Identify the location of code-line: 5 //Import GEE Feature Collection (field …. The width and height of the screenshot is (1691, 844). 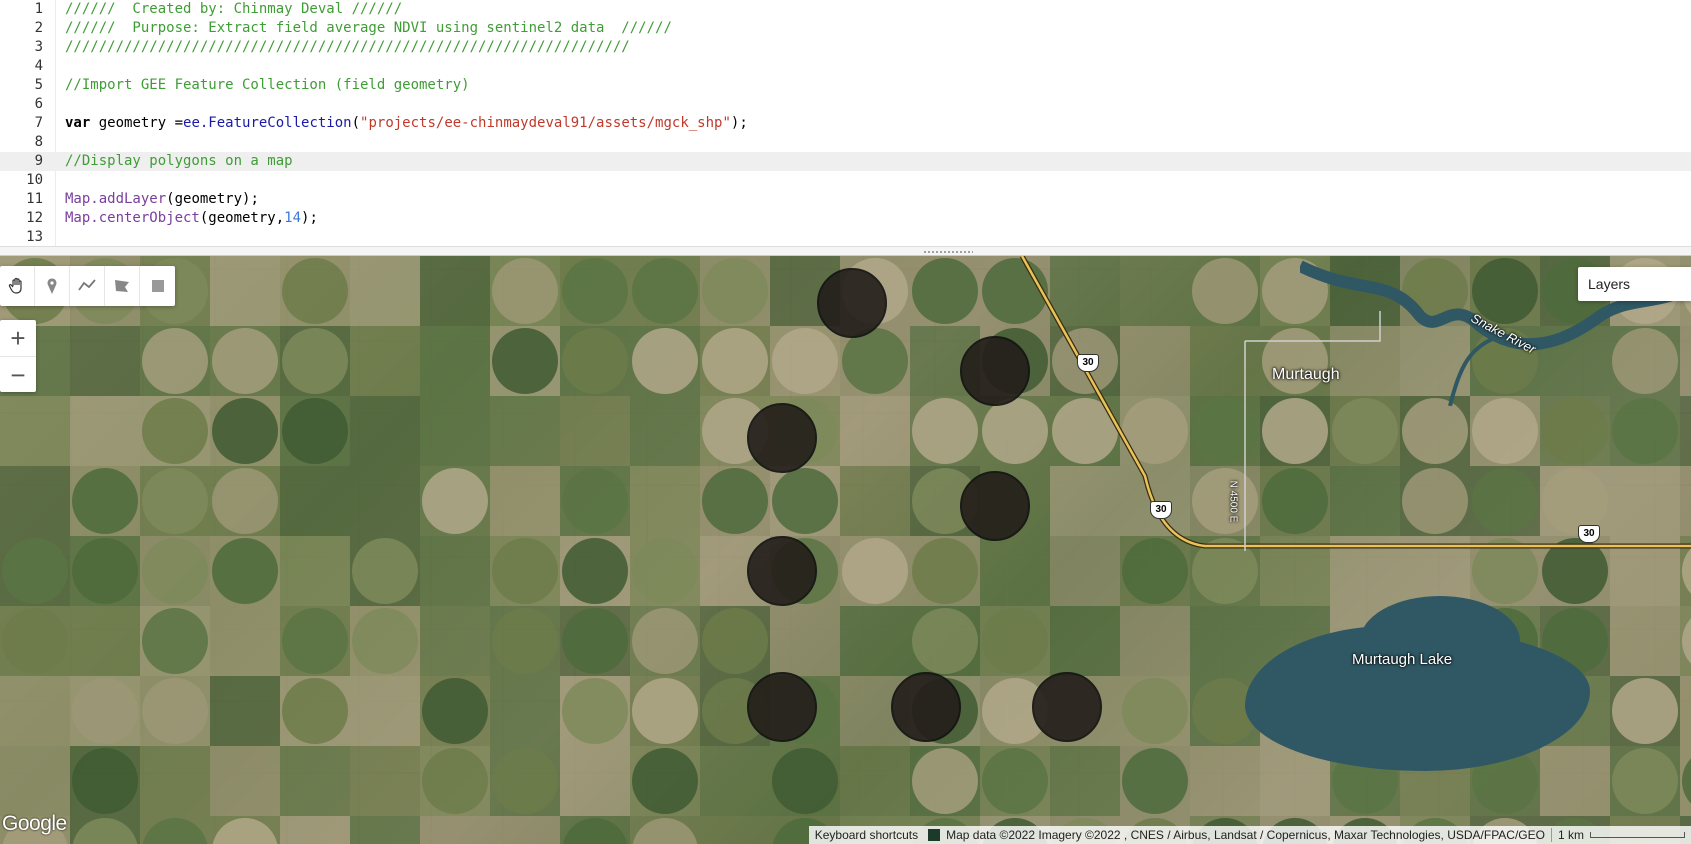
(845, 85).